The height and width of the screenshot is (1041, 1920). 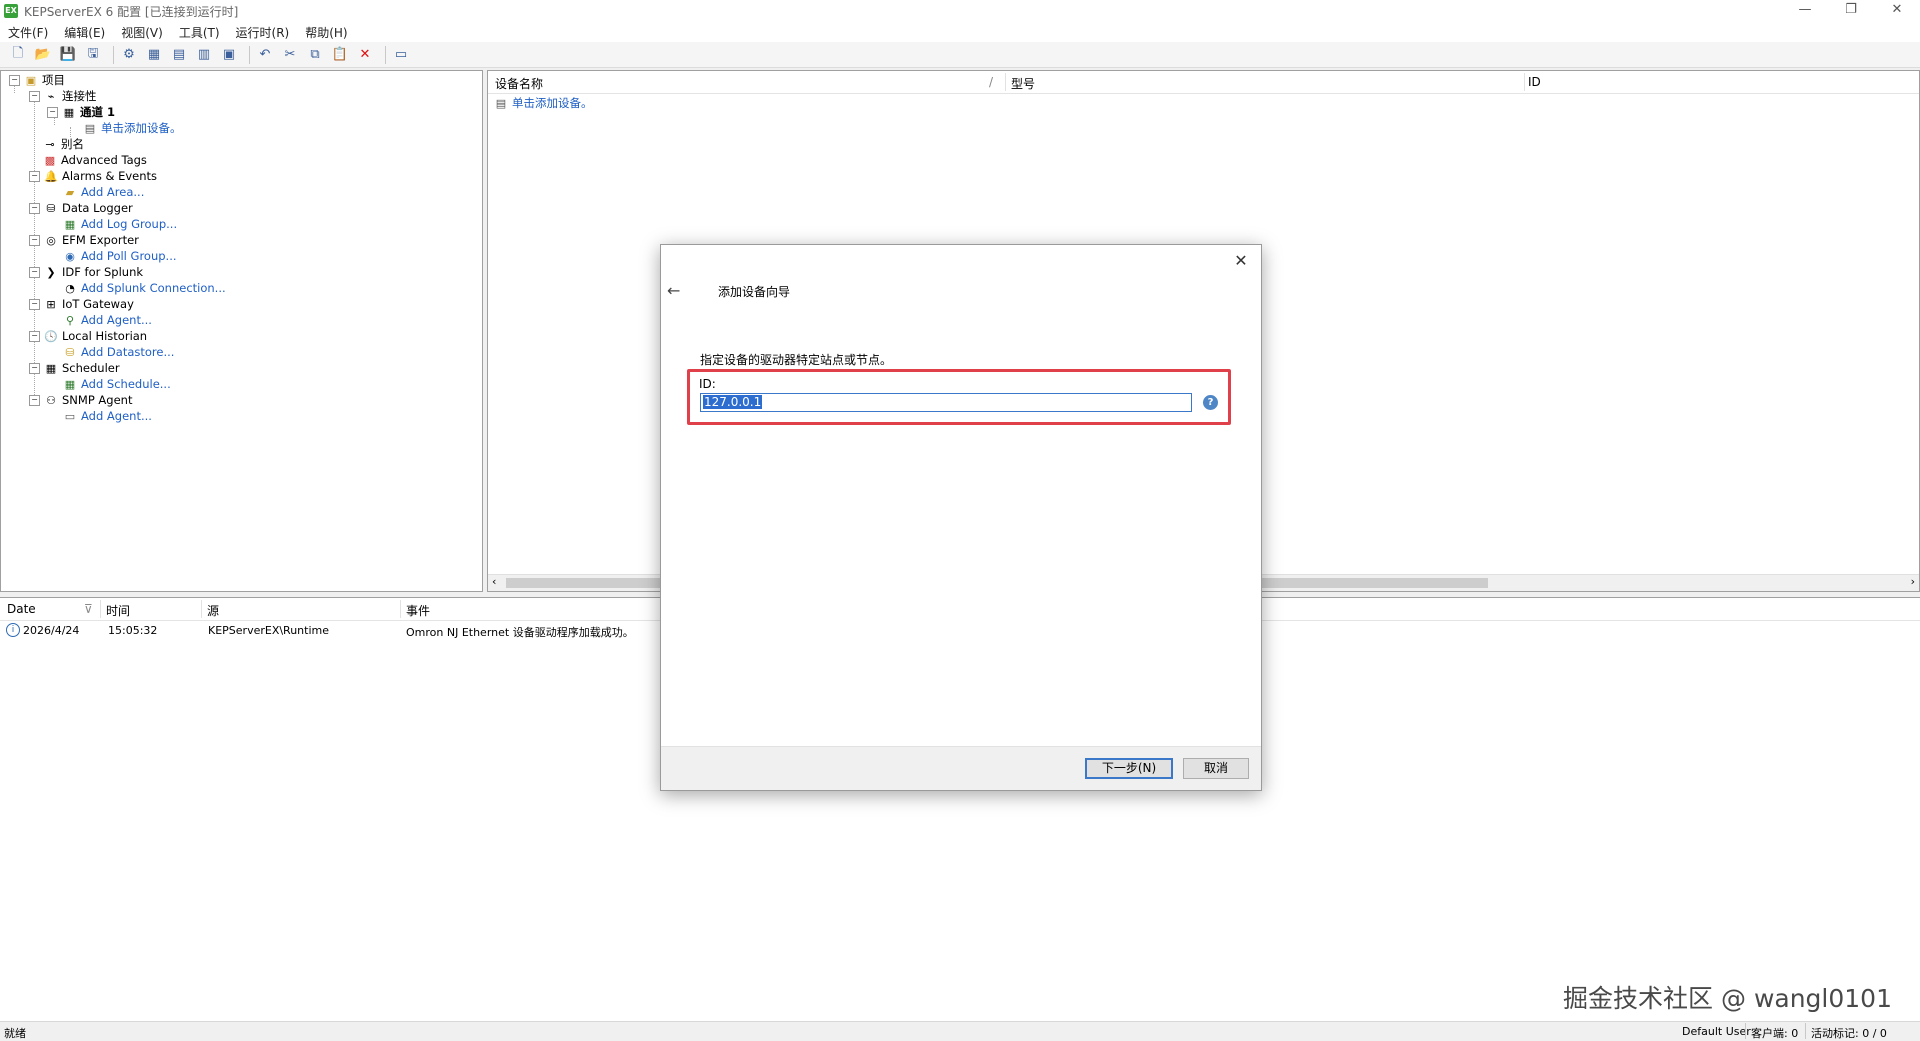 I want to click on list-item-add-device: ▤ 单击添加设备。, so click(x=543, y=103).